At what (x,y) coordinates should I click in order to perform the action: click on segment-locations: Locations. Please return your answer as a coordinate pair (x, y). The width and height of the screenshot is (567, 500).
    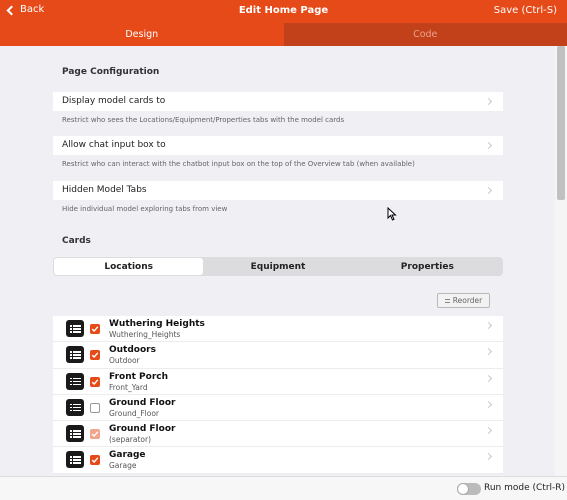
    Looking at the image, I should click on (129, 266).